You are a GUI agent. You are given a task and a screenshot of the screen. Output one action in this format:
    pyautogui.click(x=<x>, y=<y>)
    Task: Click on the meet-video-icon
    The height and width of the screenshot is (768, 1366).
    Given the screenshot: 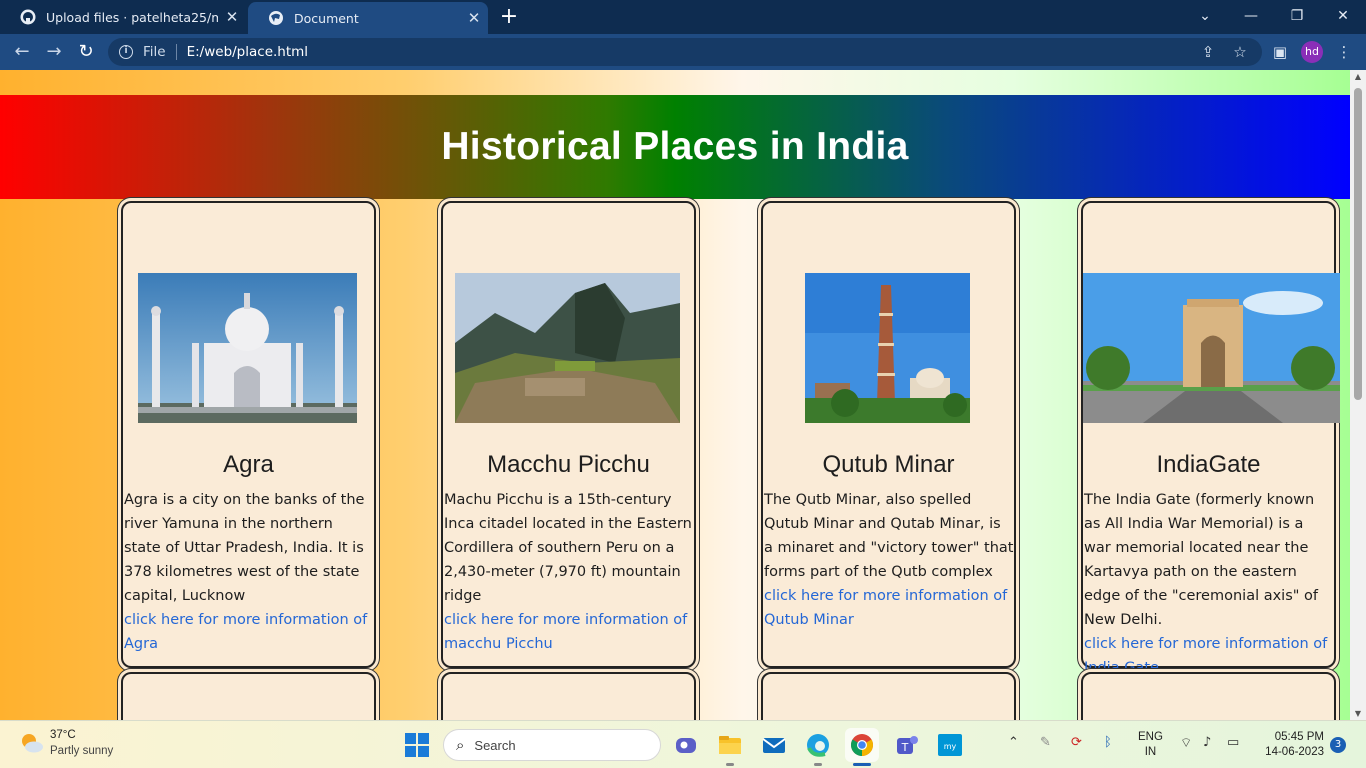 What is the action you would take?
    pyautogui.click(x=686, y=745)
    